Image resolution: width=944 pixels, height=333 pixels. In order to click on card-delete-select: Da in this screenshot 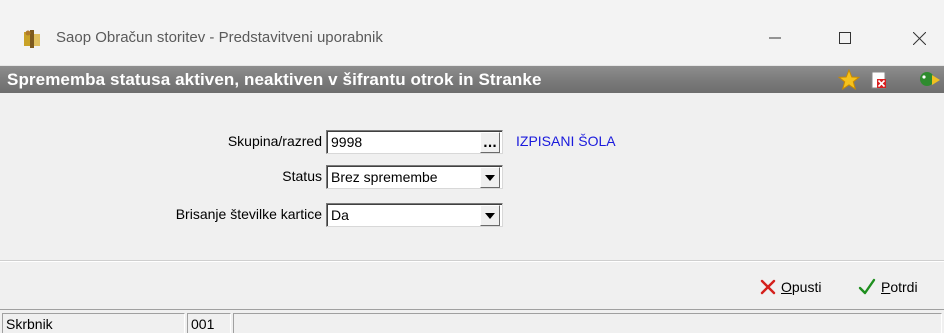, I will do `click(414, 215)`.